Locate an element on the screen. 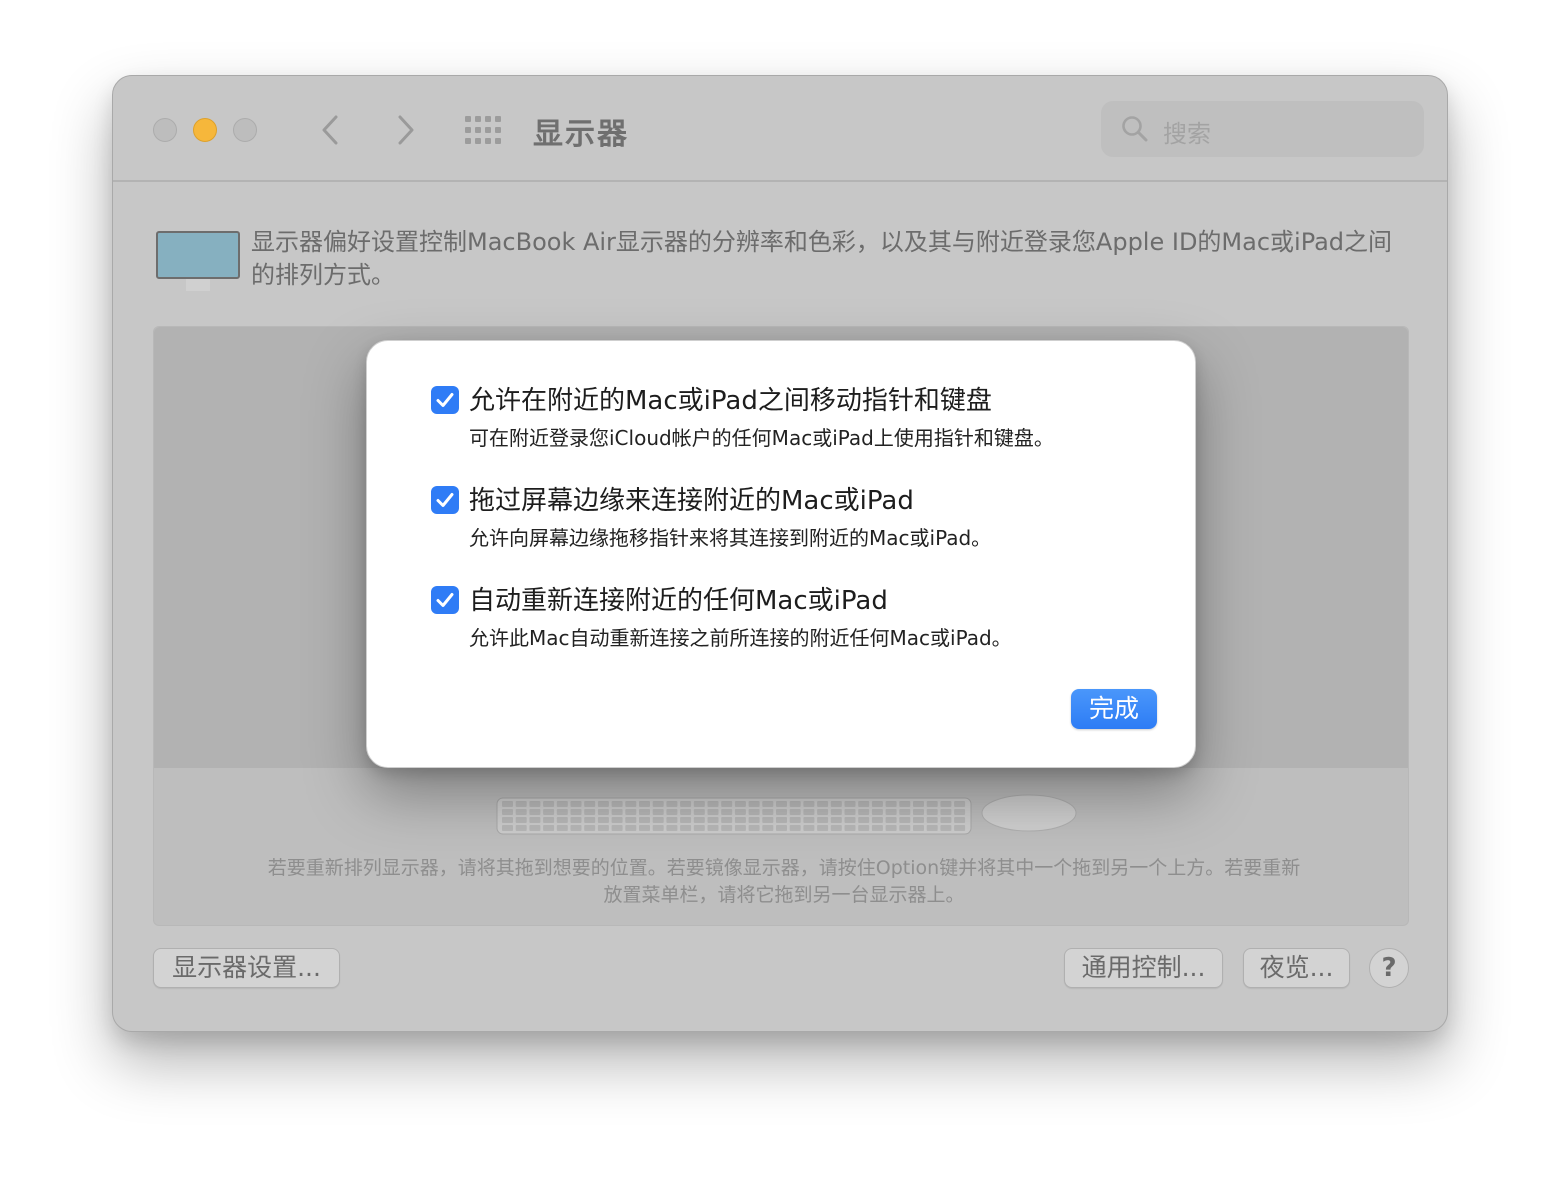  option-label: 自动重新连接附近的任何Mac或iPad is located at coordinates (678, 598).